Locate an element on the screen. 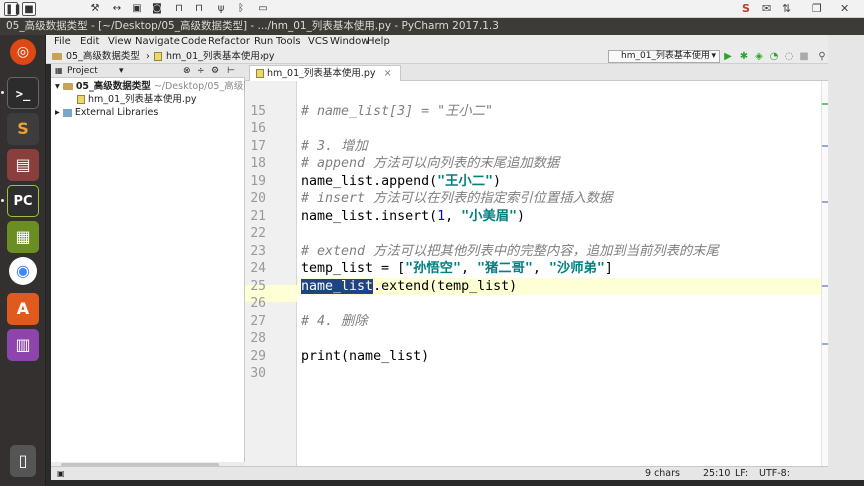  profile-icon: ◔ is located at coordinates (774, 56).